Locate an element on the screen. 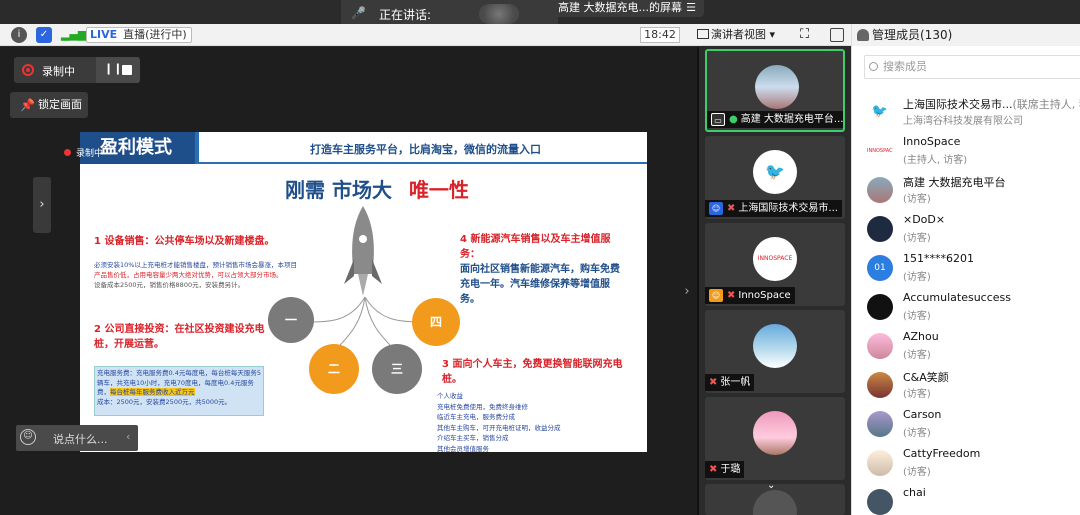 This screenshot has height=515, width=1080. slide-recording-indicator: 录制中 is located at coordinates (83, 152).